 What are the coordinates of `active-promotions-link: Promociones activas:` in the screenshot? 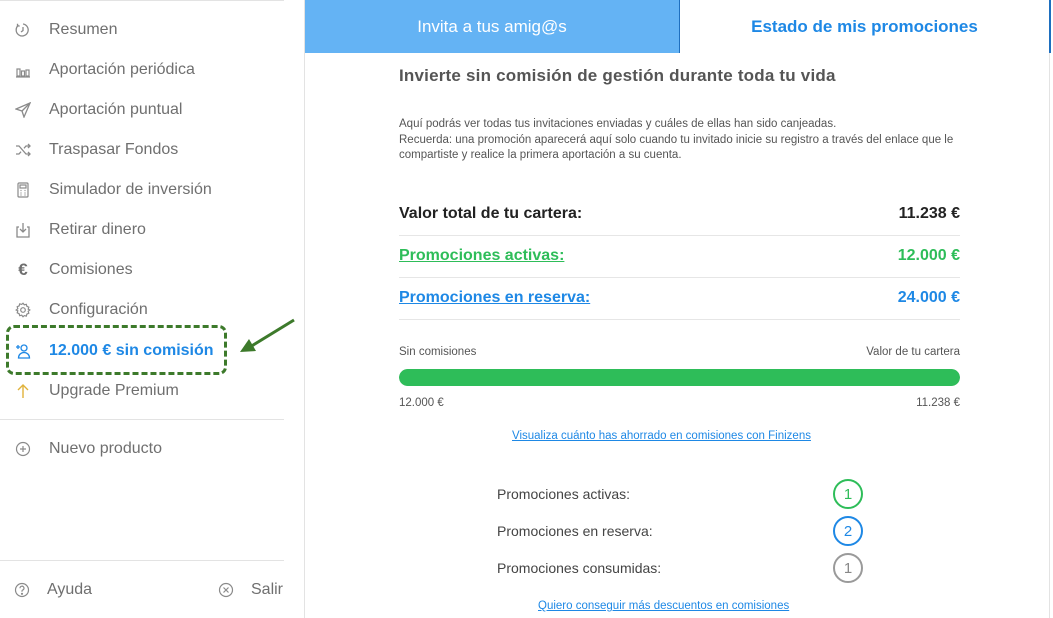 It's located at (481, 256).